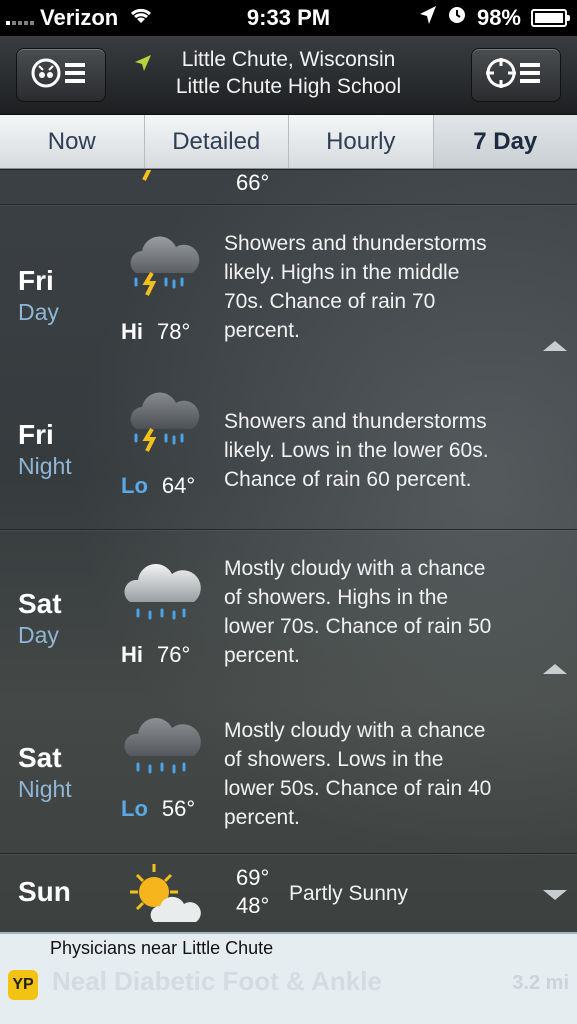  Describe the element at coordinates (143, 65) in the screenshot. I see `navigation-arrow-icon` at that location.